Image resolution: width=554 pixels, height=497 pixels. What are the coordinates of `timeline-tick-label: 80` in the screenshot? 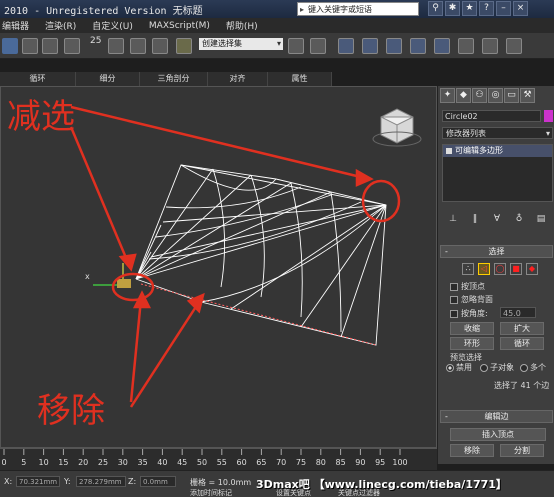 It's located at (321, 462).